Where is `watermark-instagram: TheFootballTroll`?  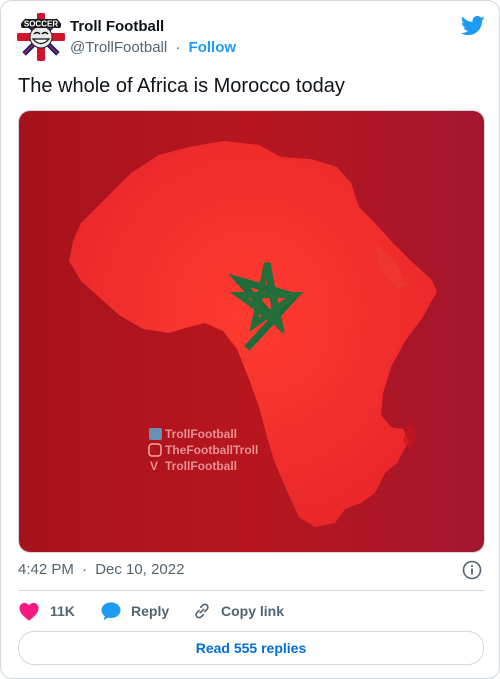 watermark-instagram: TheFootballTroll is located at coordinates (211, 450).